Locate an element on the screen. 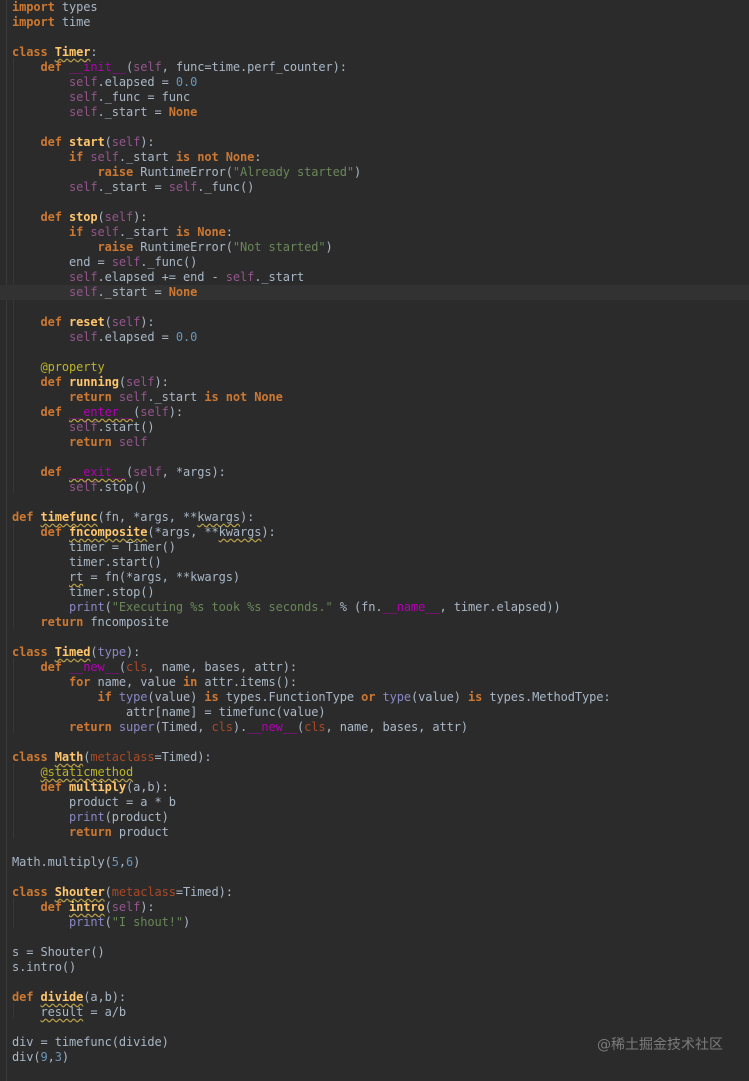 The height and width of the screenshot is (1081, 749). code-line: import time is located at coordinates (374, 22).